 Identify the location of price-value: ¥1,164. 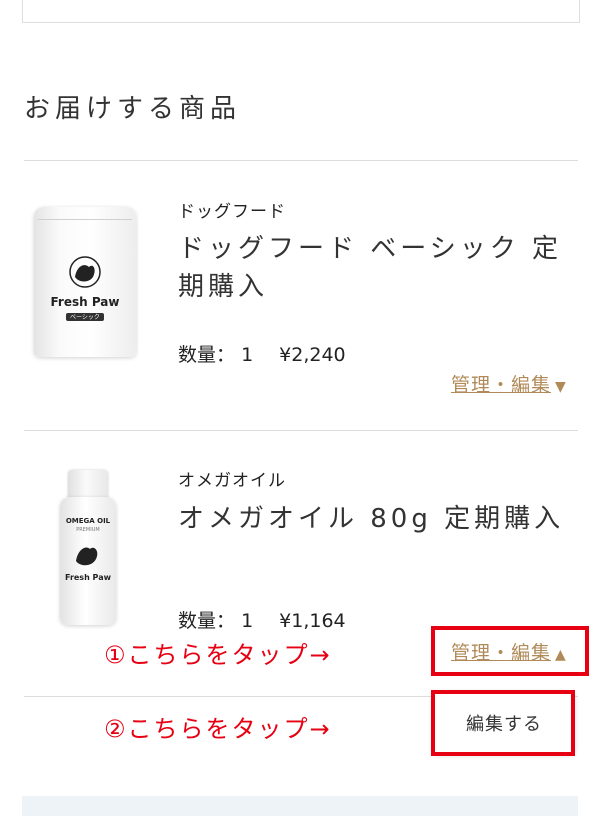
(312, 621).